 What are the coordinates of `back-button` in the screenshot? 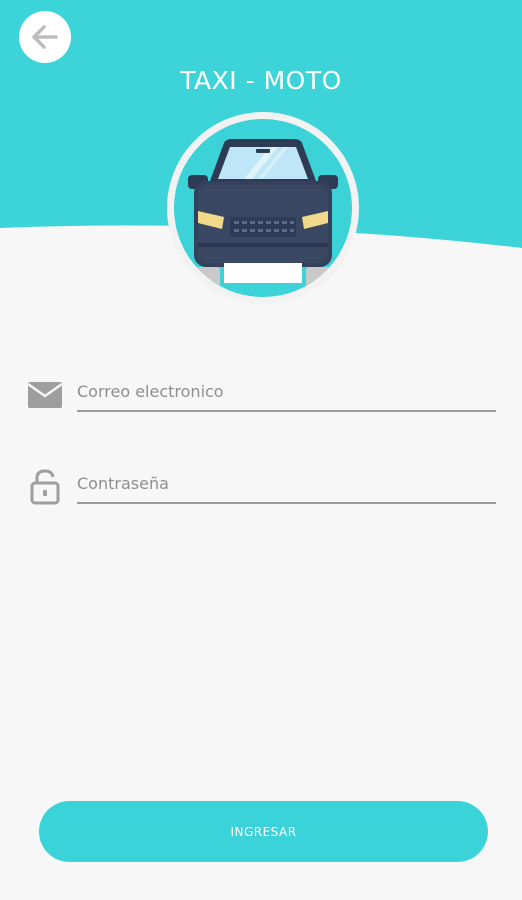 It's located at (45, 37).